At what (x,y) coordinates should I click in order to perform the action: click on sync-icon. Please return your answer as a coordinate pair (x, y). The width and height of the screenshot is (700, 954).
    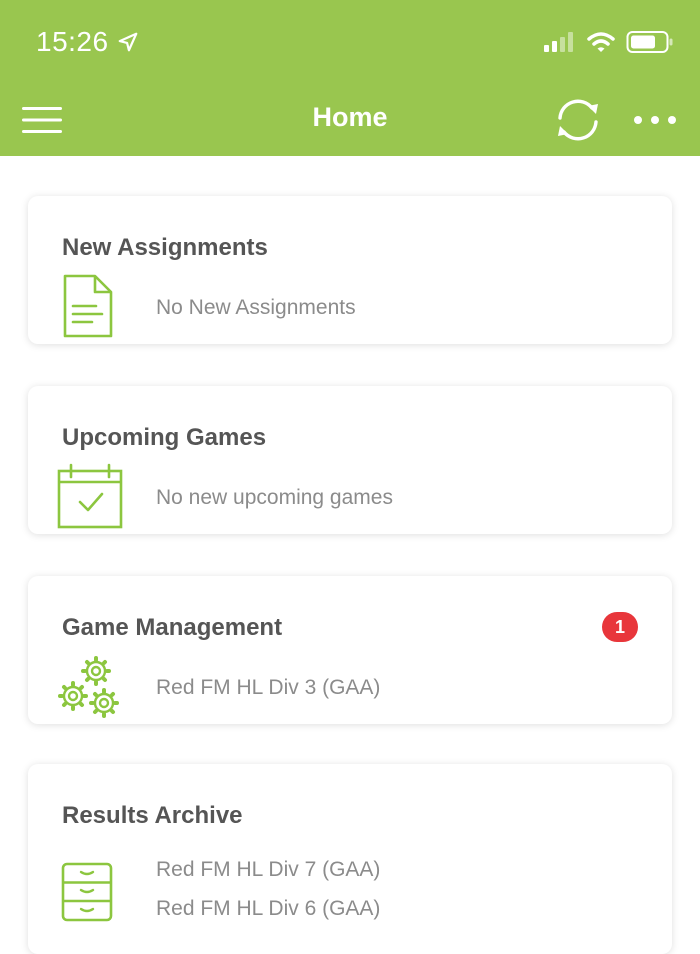
    Looking at the image, I should click on (578, 120).